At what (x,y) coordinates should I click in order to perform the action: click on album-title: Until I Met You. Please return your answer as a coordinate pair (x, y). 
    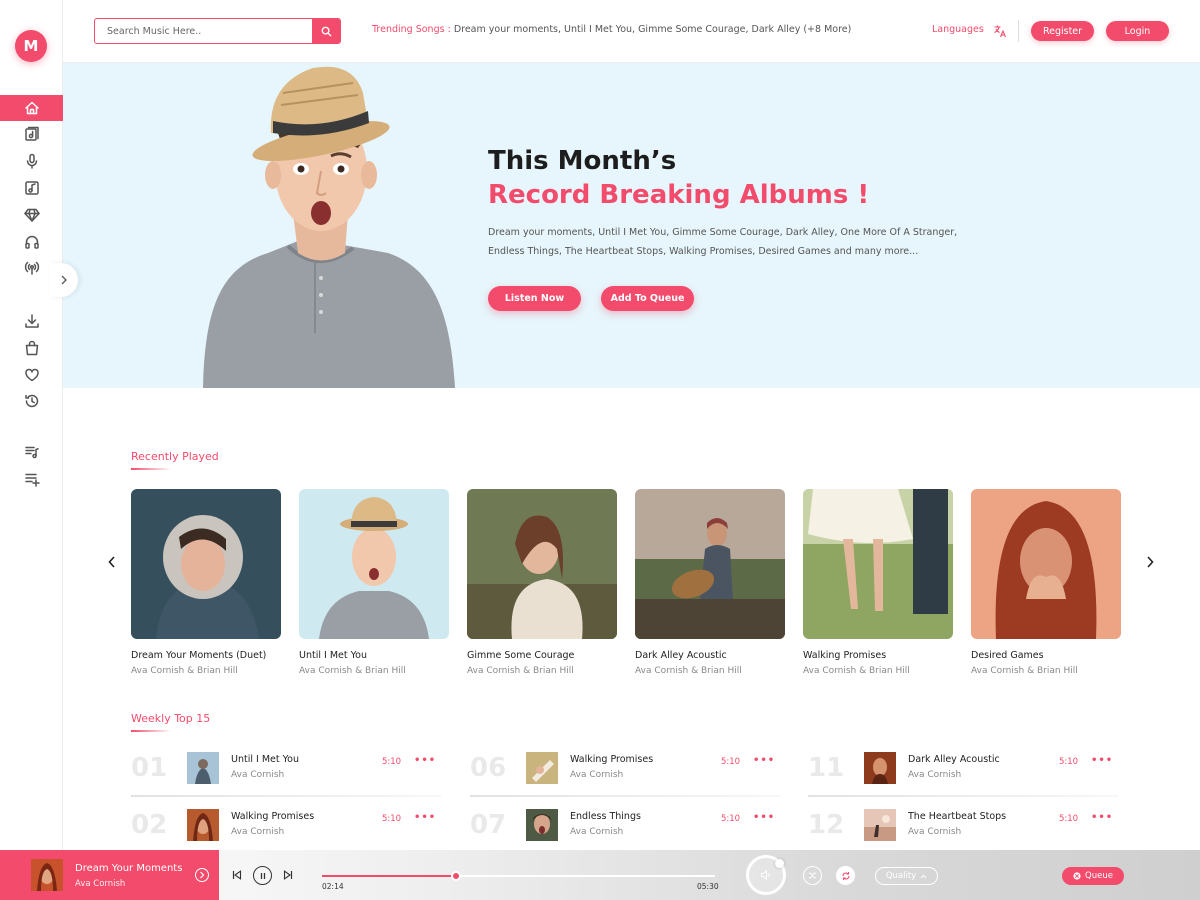
    Looking at the image, I should click on (333, 655).